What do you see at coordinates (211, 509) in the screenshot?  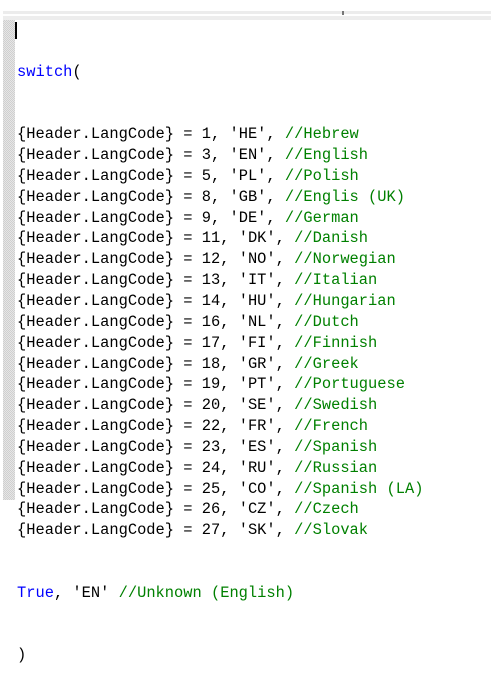 I see `lang-code: 26` at bounding box center [211, 509].